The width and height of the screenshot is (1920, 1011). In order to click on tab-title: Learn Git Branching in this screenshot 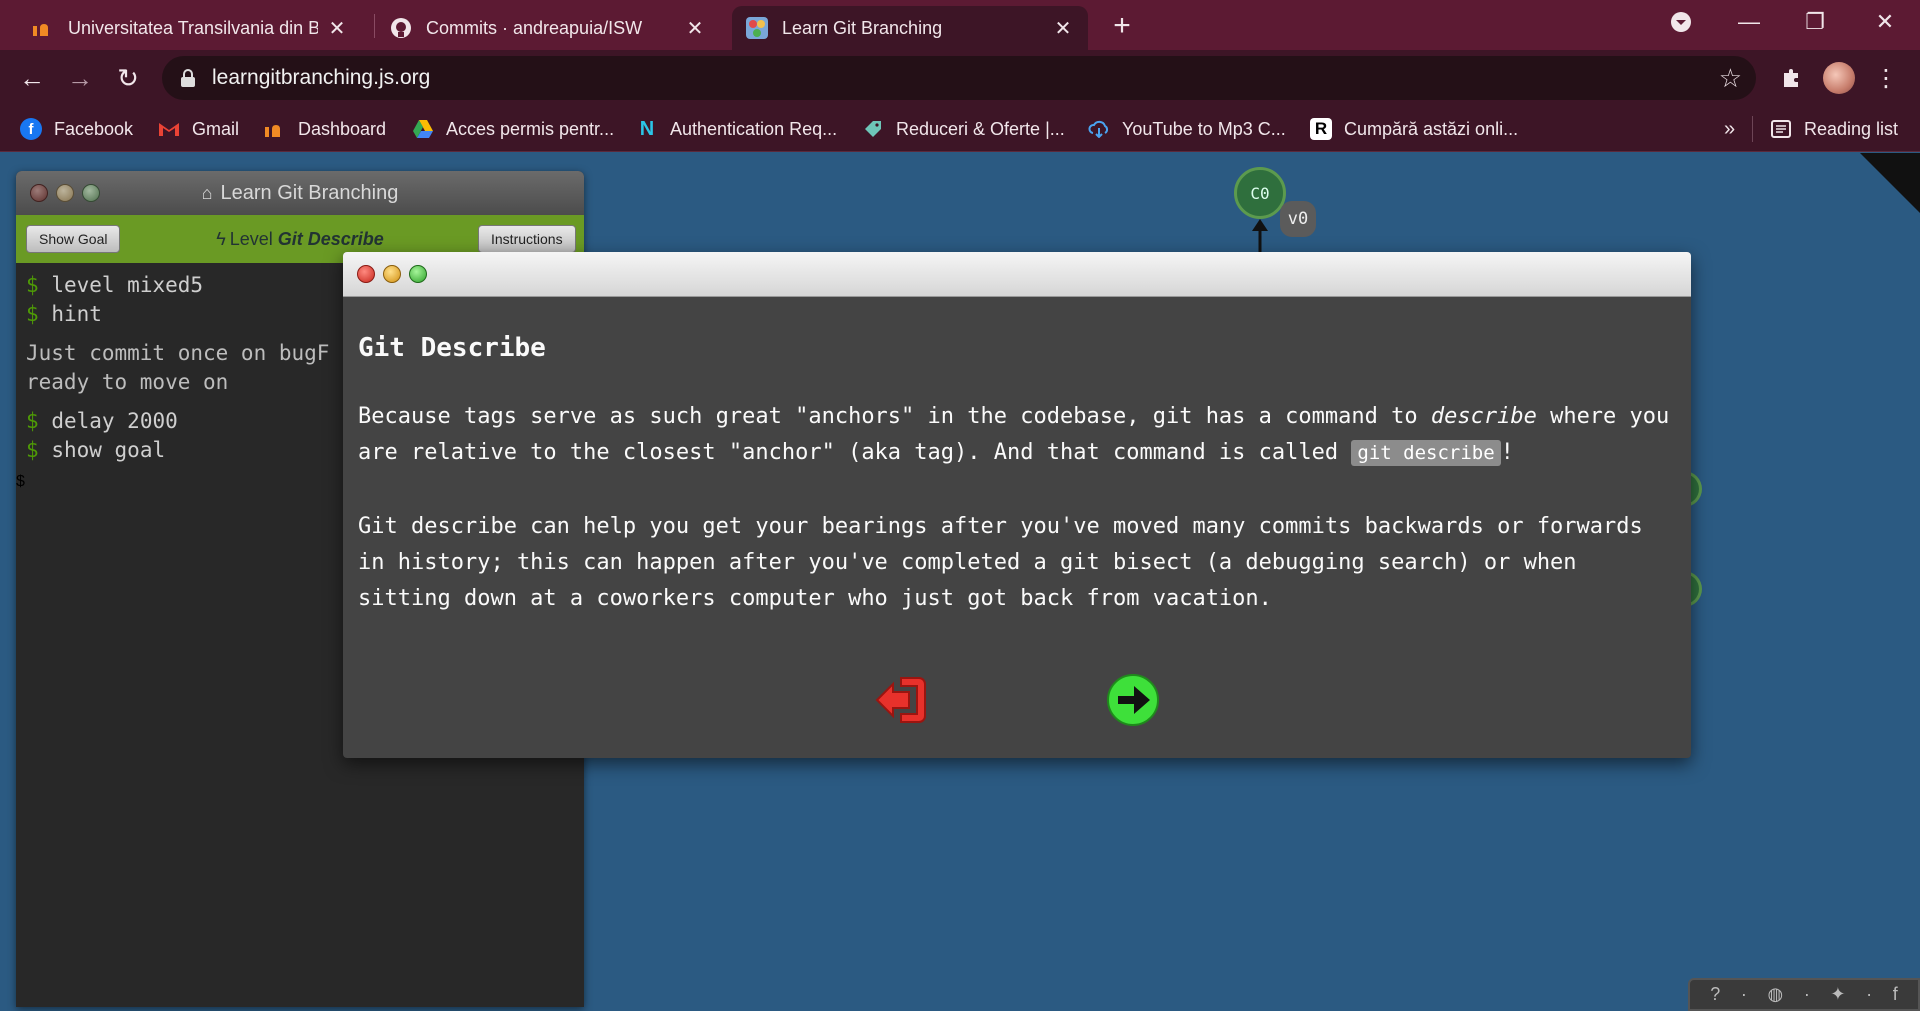, I will do `click(862, 27)`.